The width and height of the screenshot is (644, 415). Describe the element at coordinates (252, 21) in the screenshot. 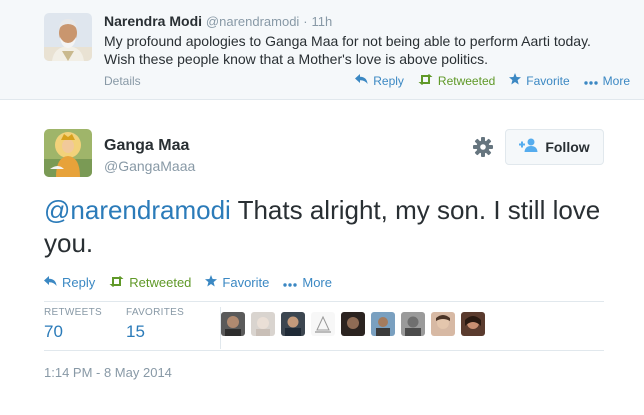

I see `author-handle: @narendramodi` at that location.